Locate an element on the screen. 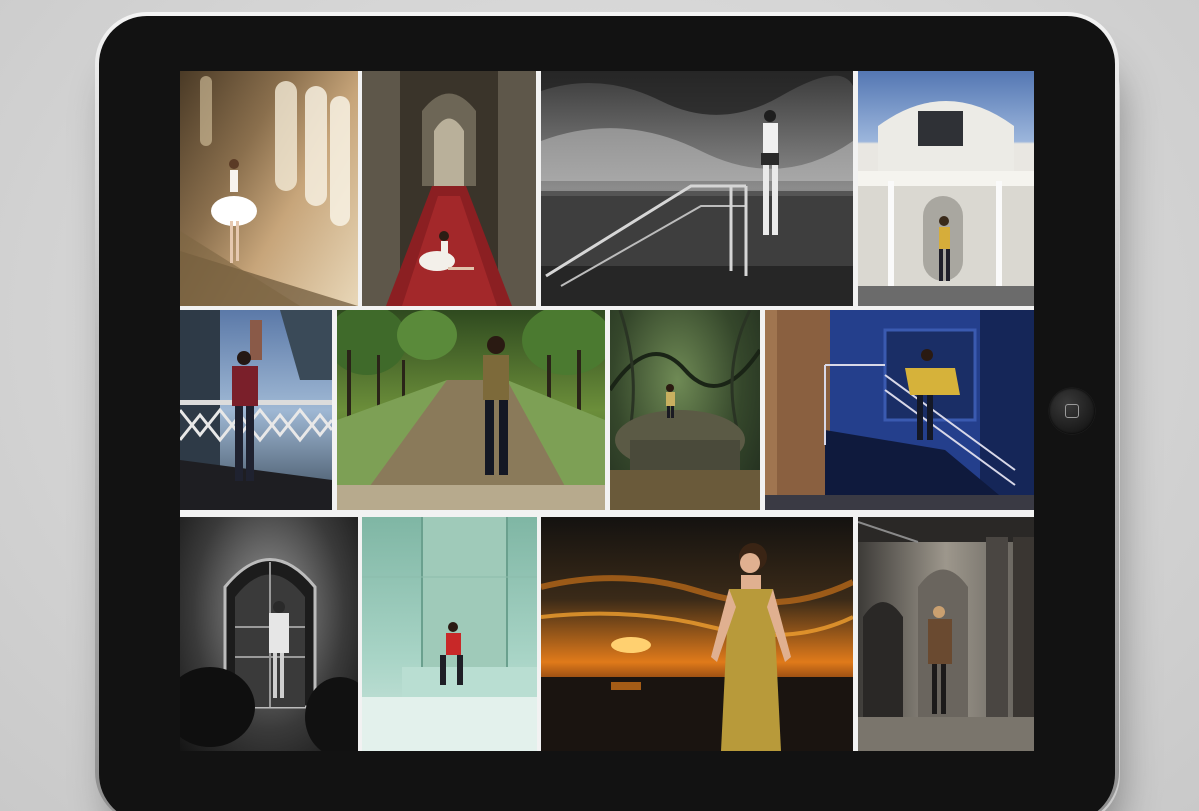  photo-tile-woman-gold-dress-sunset is located at coordinates (697, 634).